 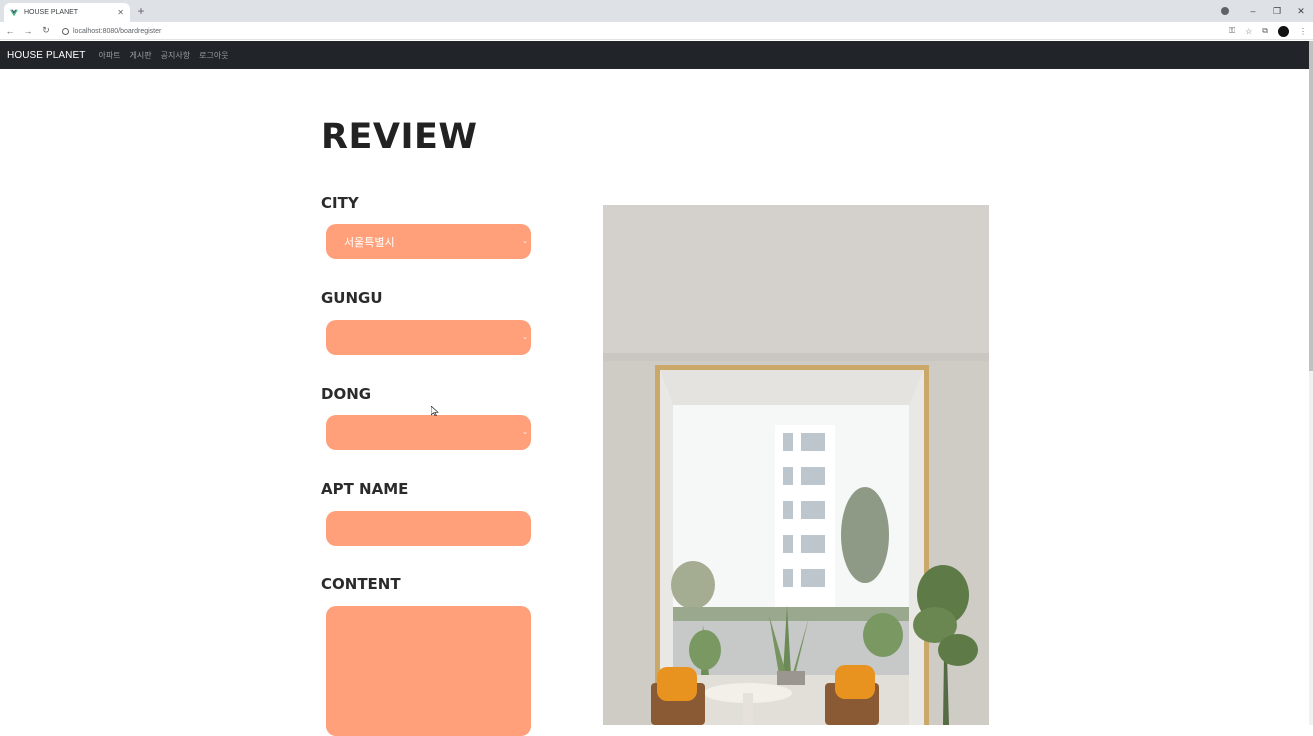 I want to click on menu-icon: ⋮, so click(x=1303, y=31).